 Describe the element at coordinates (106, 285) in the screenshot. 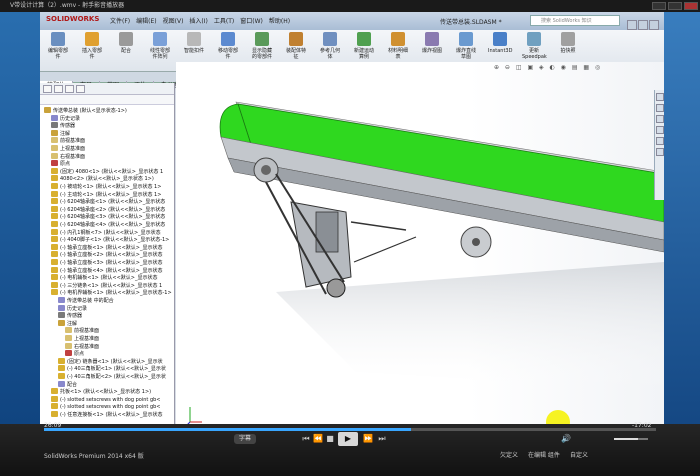

I see `tree-item: (-) 三分链条<1> (默认<<默认>_显示状态 1` at that location.